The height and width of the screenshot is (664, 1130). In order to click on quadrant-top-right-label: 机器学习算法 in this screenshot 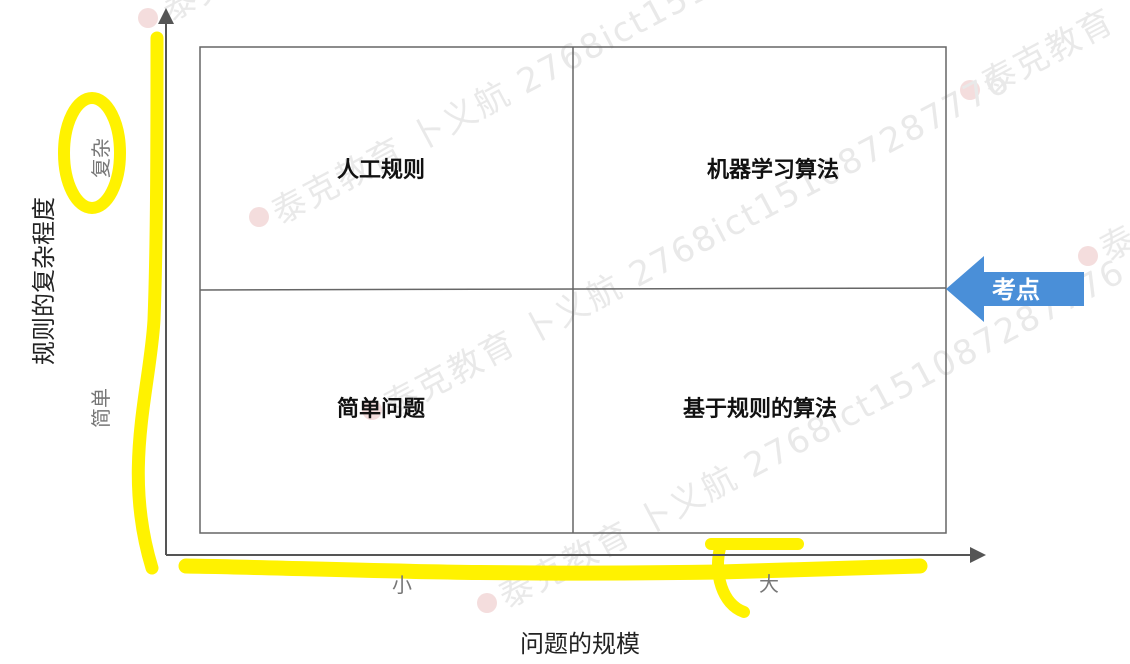, I will do `click(773, 170)`.